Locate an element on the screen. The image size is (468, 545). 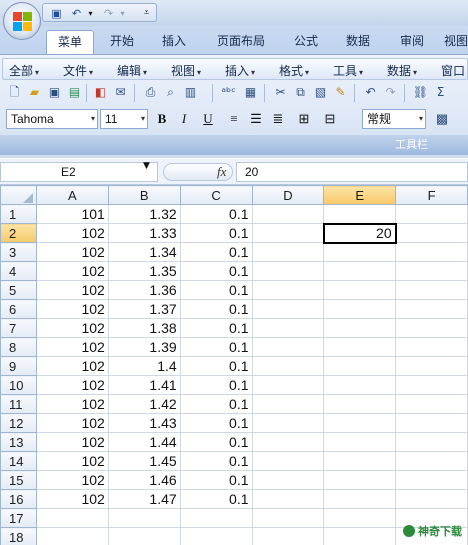
row-header: 10 is located at coordinates (18, 385).